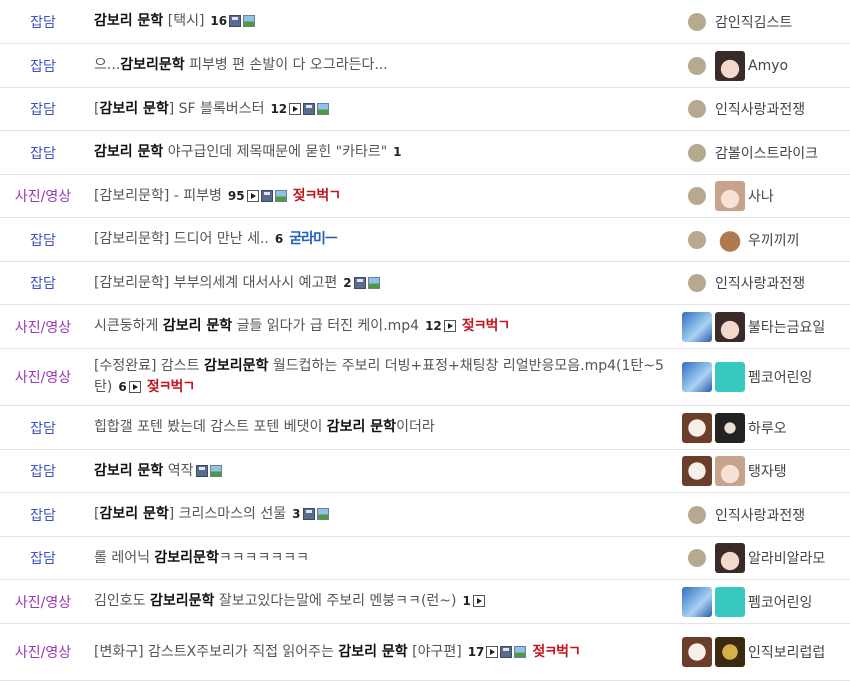 This screenshot has width=850, height=681. Describe the element at coordinates (733, 471) in the screenshot. I see `post-author: 탱자탱` at that location.